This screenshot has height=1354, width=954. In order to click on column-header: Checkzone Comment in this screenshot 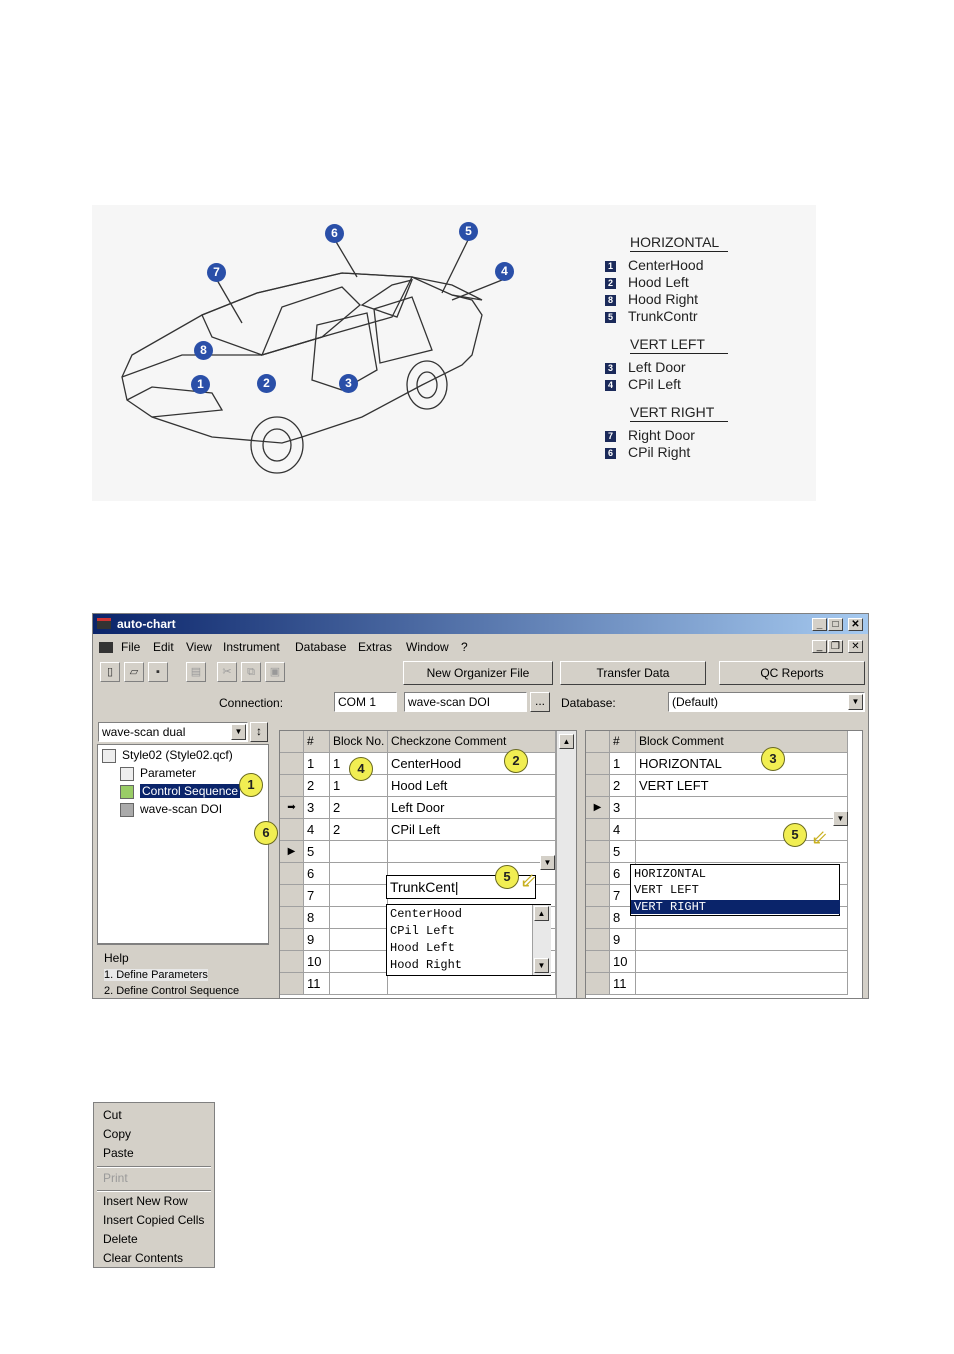, I will do `click(472, 742)`.